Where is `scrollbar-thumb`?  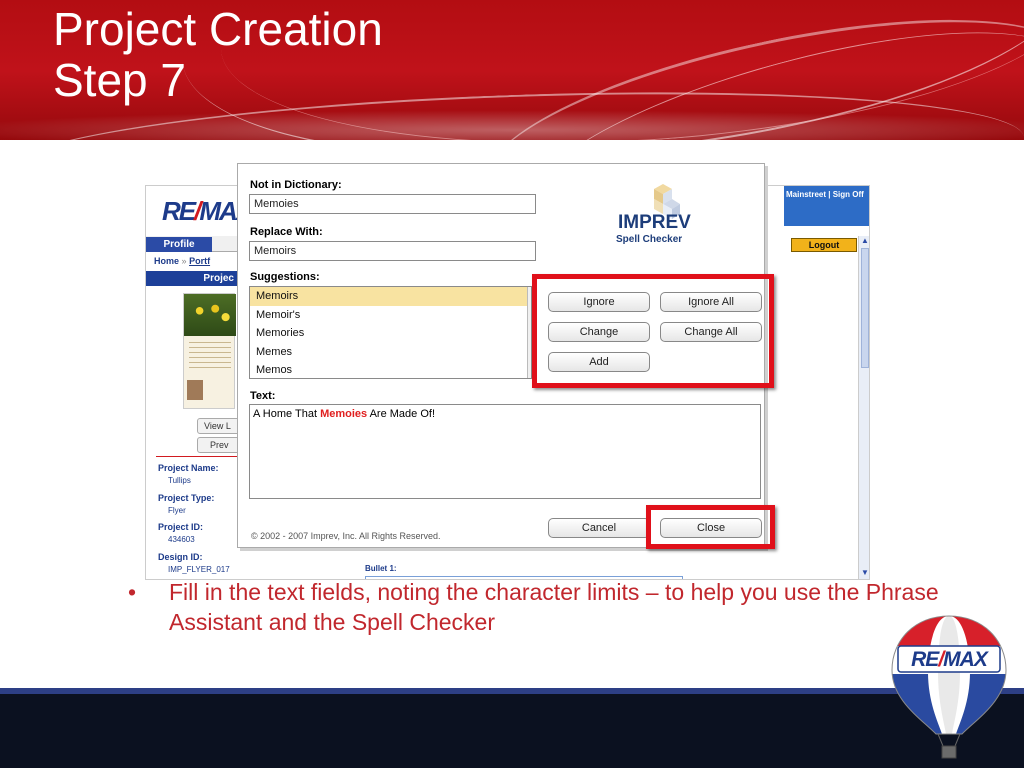
scrollbar-thumb is located at coordinates (865, 308).